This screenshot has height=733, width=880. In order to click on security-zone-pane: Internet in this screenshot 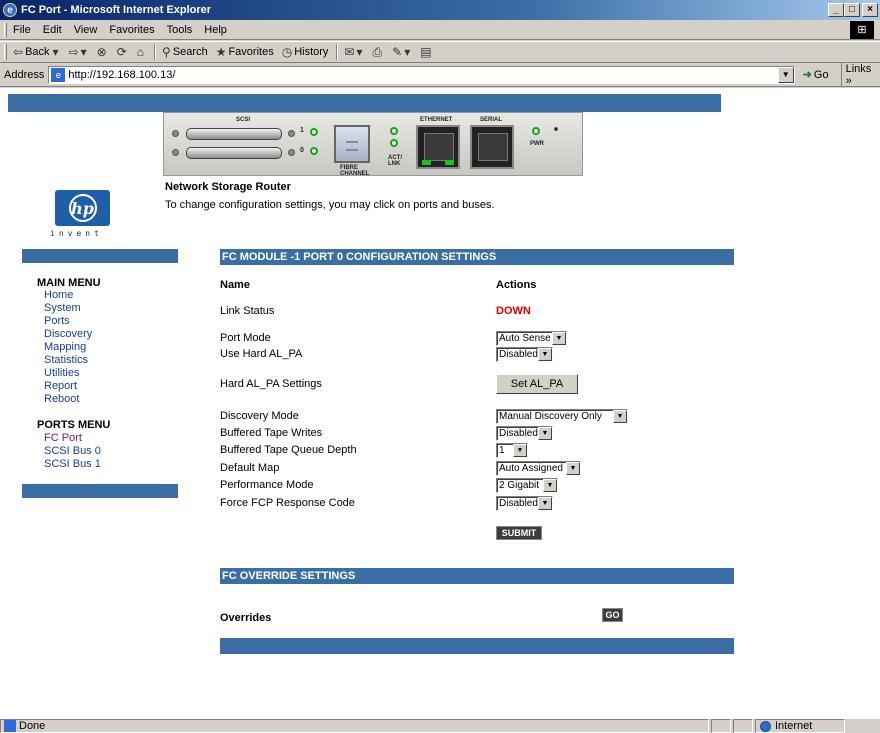, I will do `click(800, 726)`.